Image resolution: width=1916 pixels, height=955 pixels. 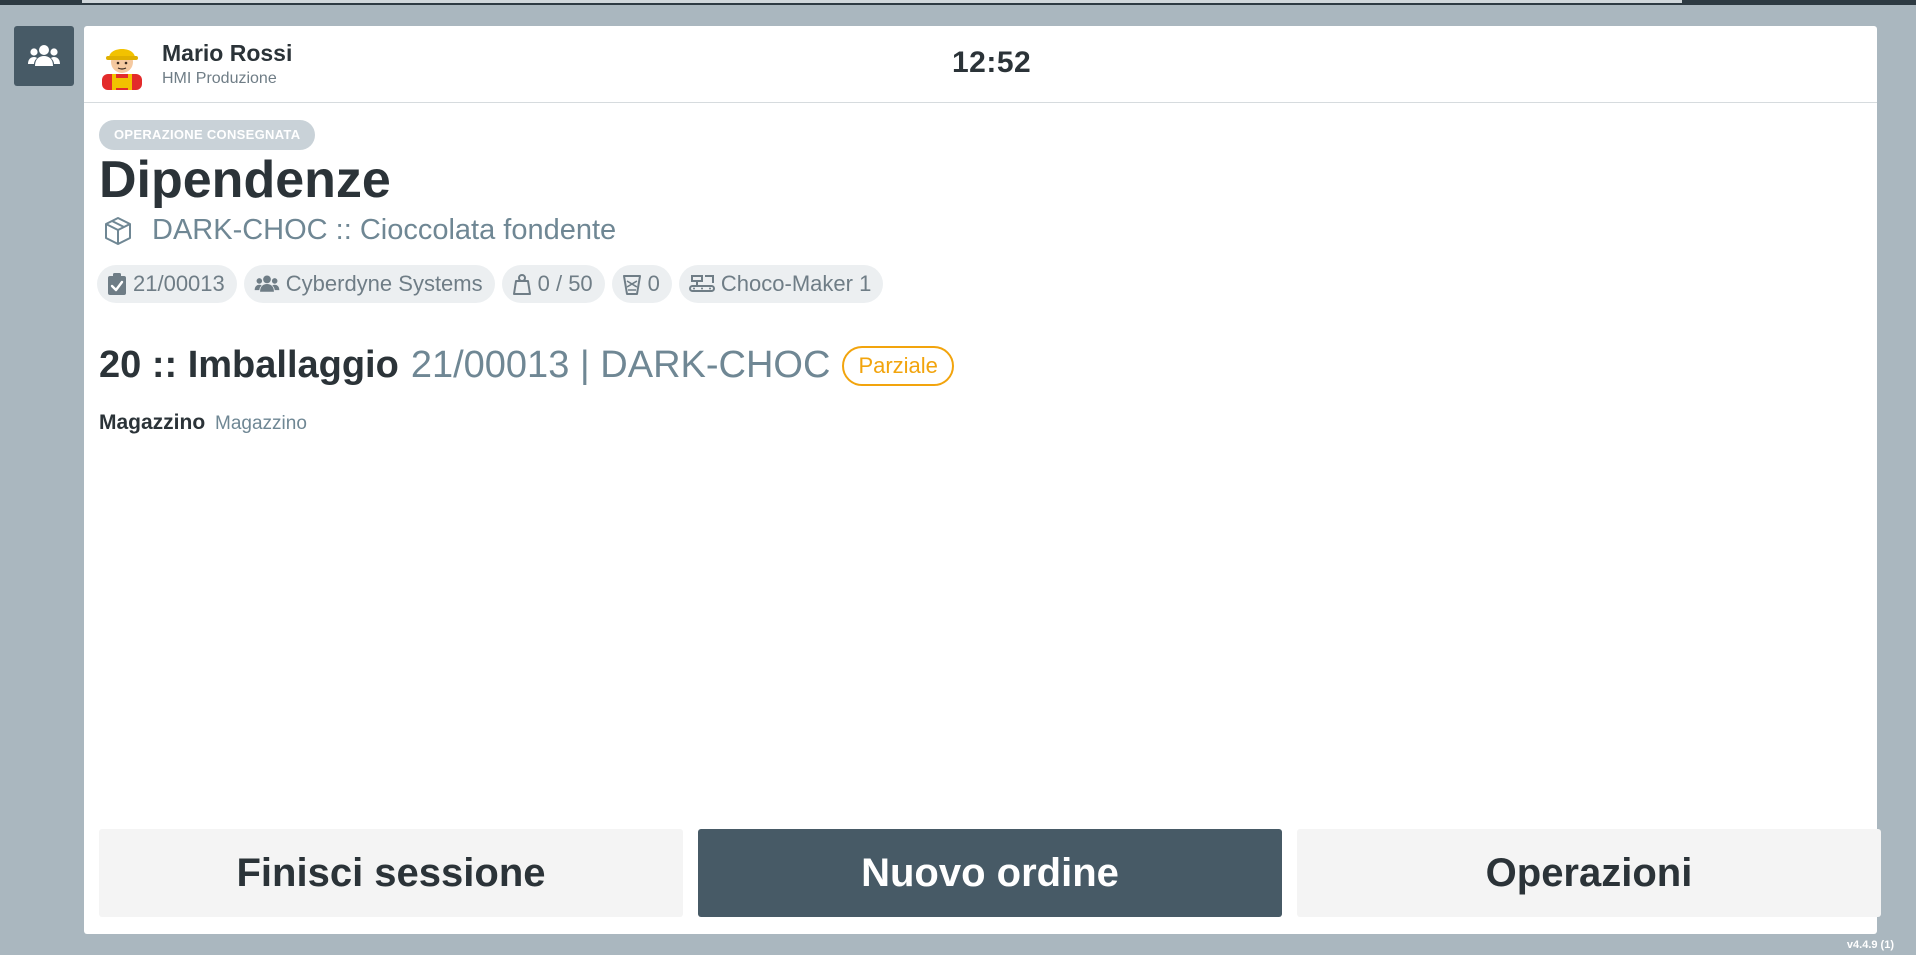 I want to click on warehouse-line: Magazzino Magazzino, so click(x=203, y=423).